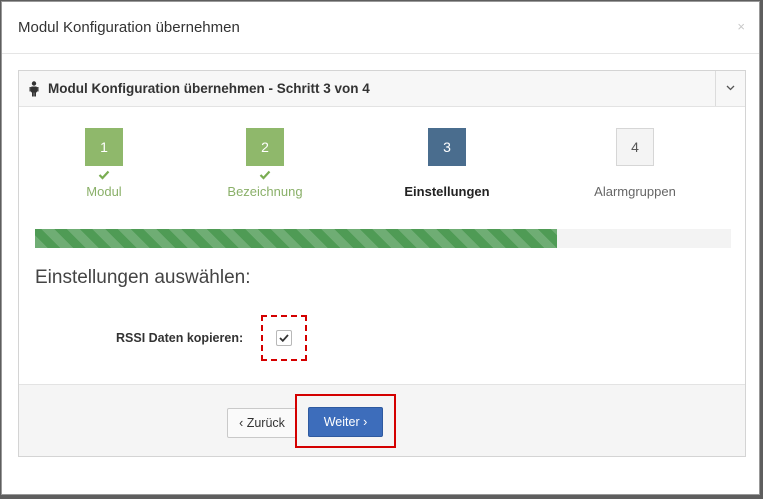 This screenshot has width=763, height=499. What do you see at coordinates (262, 423) in the screenshot?
I see `back-button: ‹ Zurück` at bounding box center [262, 423].